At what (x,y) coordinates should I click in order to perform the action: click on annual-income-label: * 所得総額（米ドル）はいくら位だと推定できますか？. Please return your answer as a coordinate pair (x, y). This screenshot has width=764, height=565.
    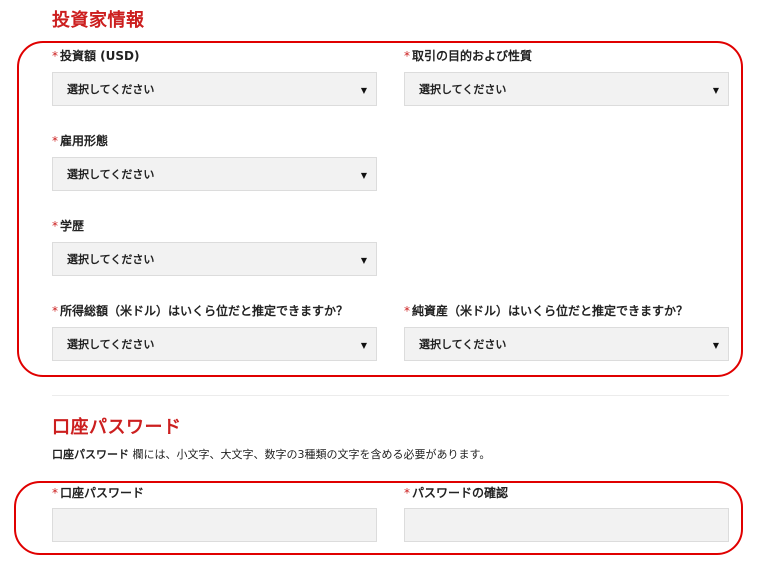
    Looking at the image, I should click on (200, 311).